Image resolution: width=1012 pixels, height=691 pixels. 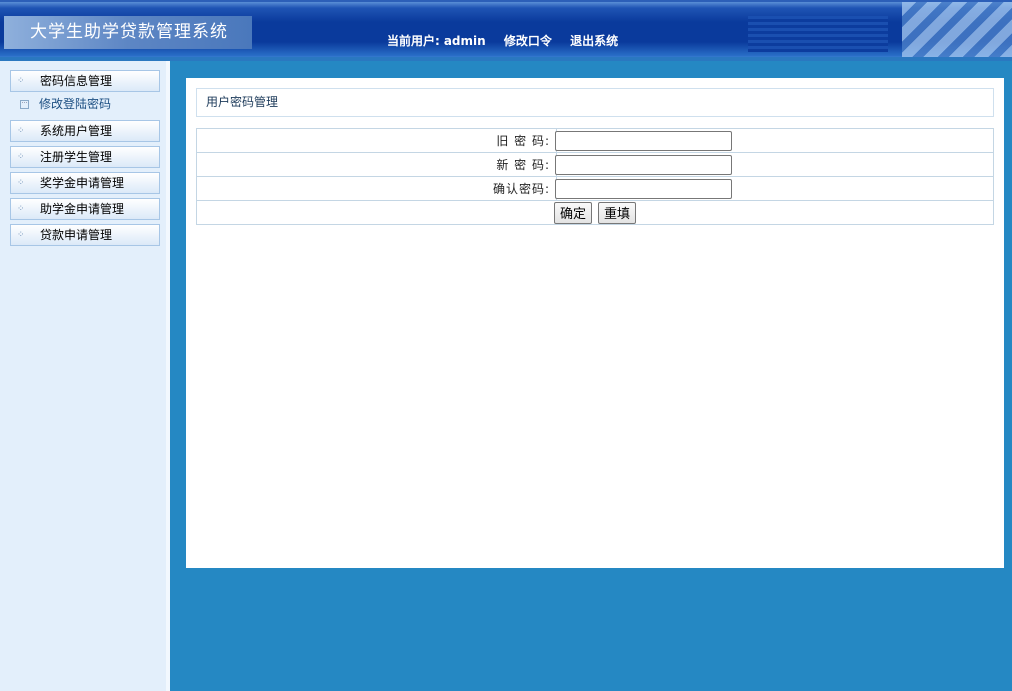 What do you see at coordinates (76, 157) in the screenshot?
I see `sidebar-item-label: 注册学生管理` at bounding box center [76, 157].